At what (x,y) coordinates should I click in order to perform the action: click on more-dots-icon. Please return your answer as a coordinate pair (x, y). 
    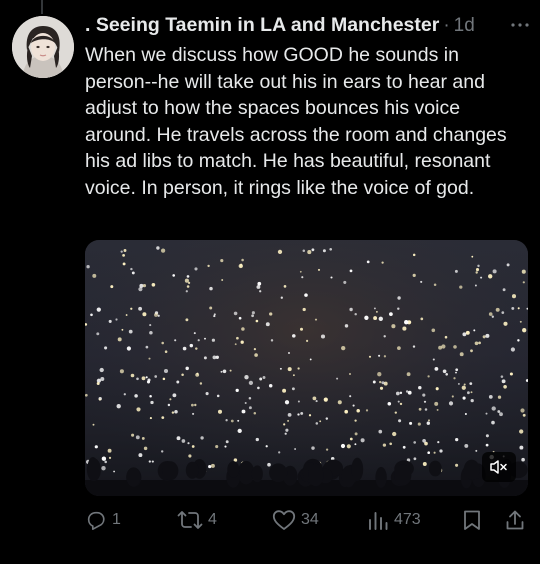
    Looking at the image, I should click on (520, 25).